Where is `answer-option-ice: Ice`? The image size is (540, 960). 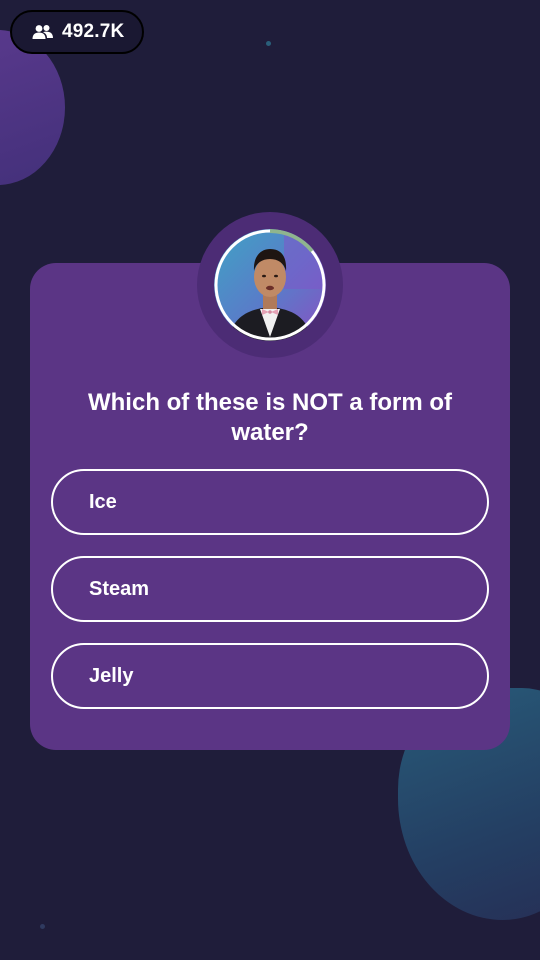
answer-option-ice: Ice is located at coordinates (270, 502).